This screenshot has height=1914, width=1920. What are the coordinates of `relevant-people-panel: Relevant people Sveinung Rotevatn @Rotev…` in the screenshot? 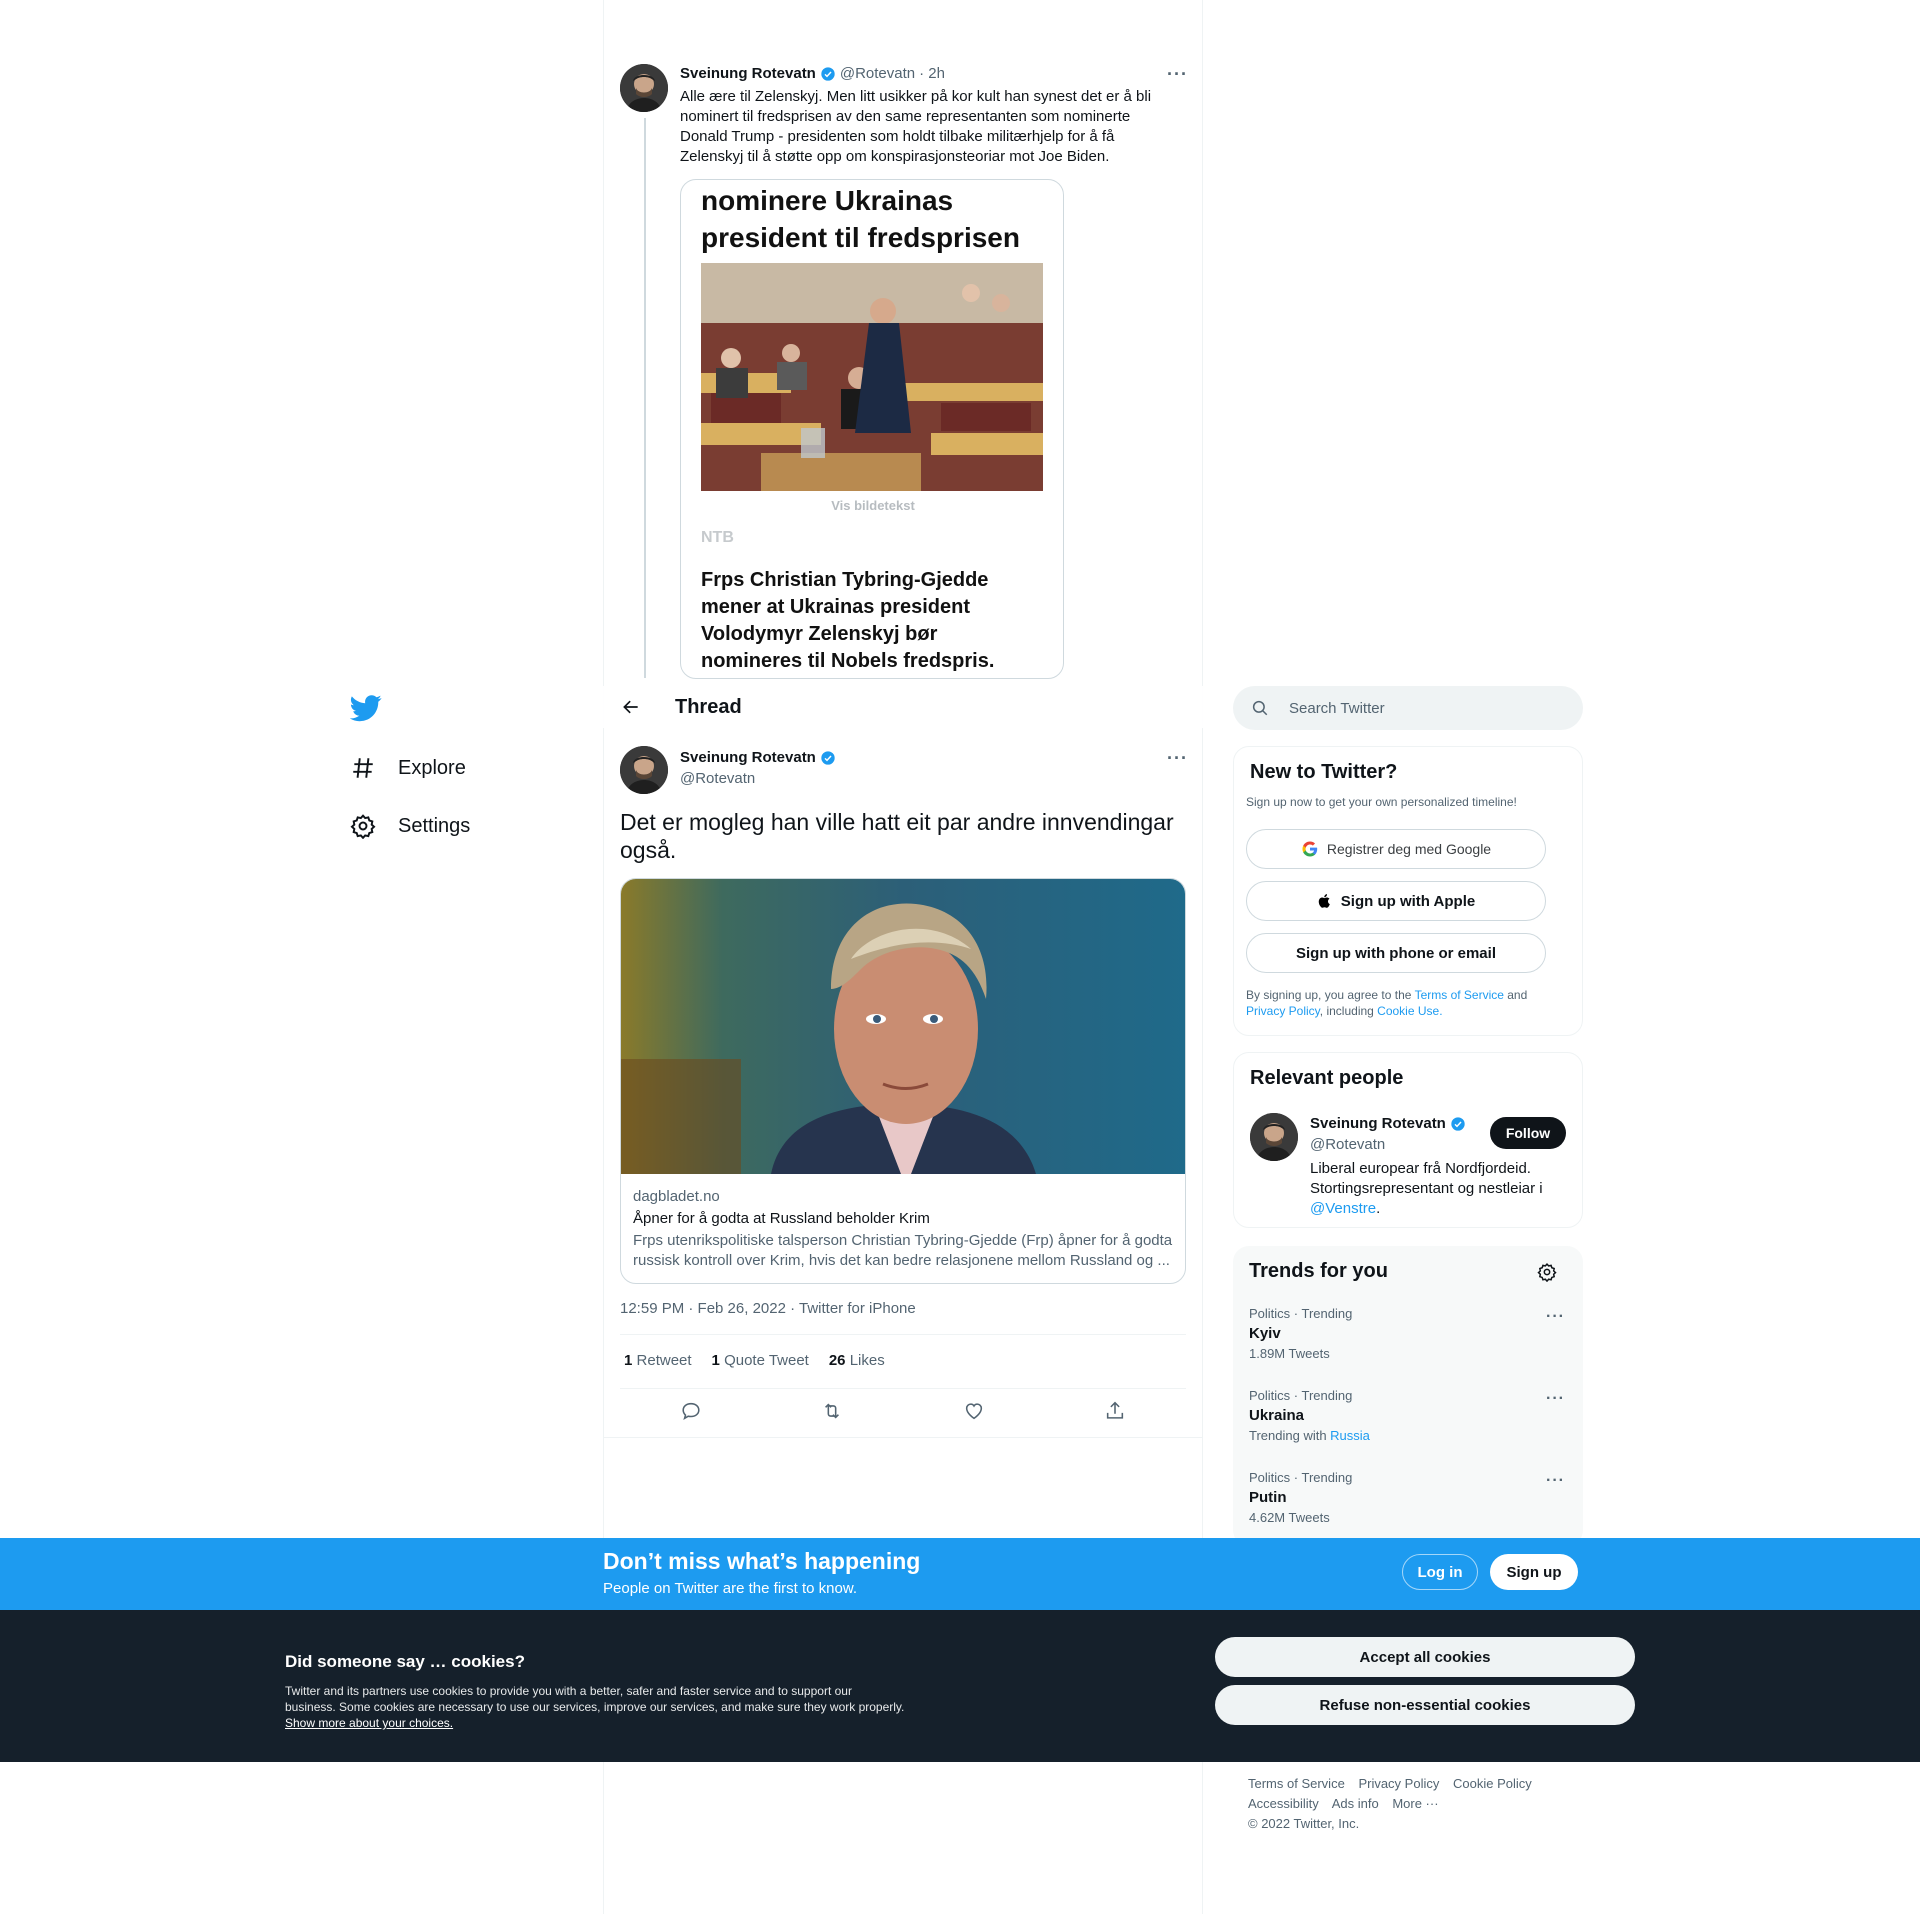 It's located at (1408, 1140).